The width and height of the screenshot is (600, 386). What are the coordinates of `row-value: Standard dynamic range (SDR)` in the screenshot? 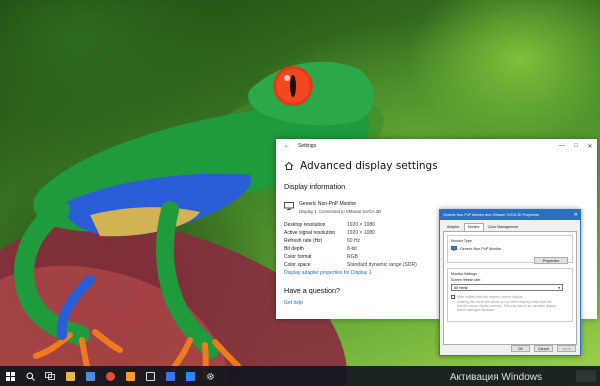 It's located at (382, 265).